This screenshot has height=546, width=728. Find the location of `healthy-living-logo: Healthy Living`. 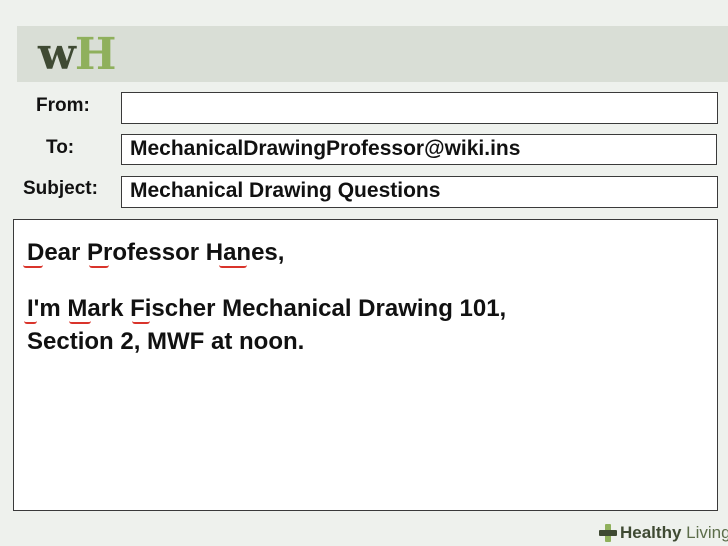

healthy-living-logo: Healthy Living is located at coordinates (663, 533).